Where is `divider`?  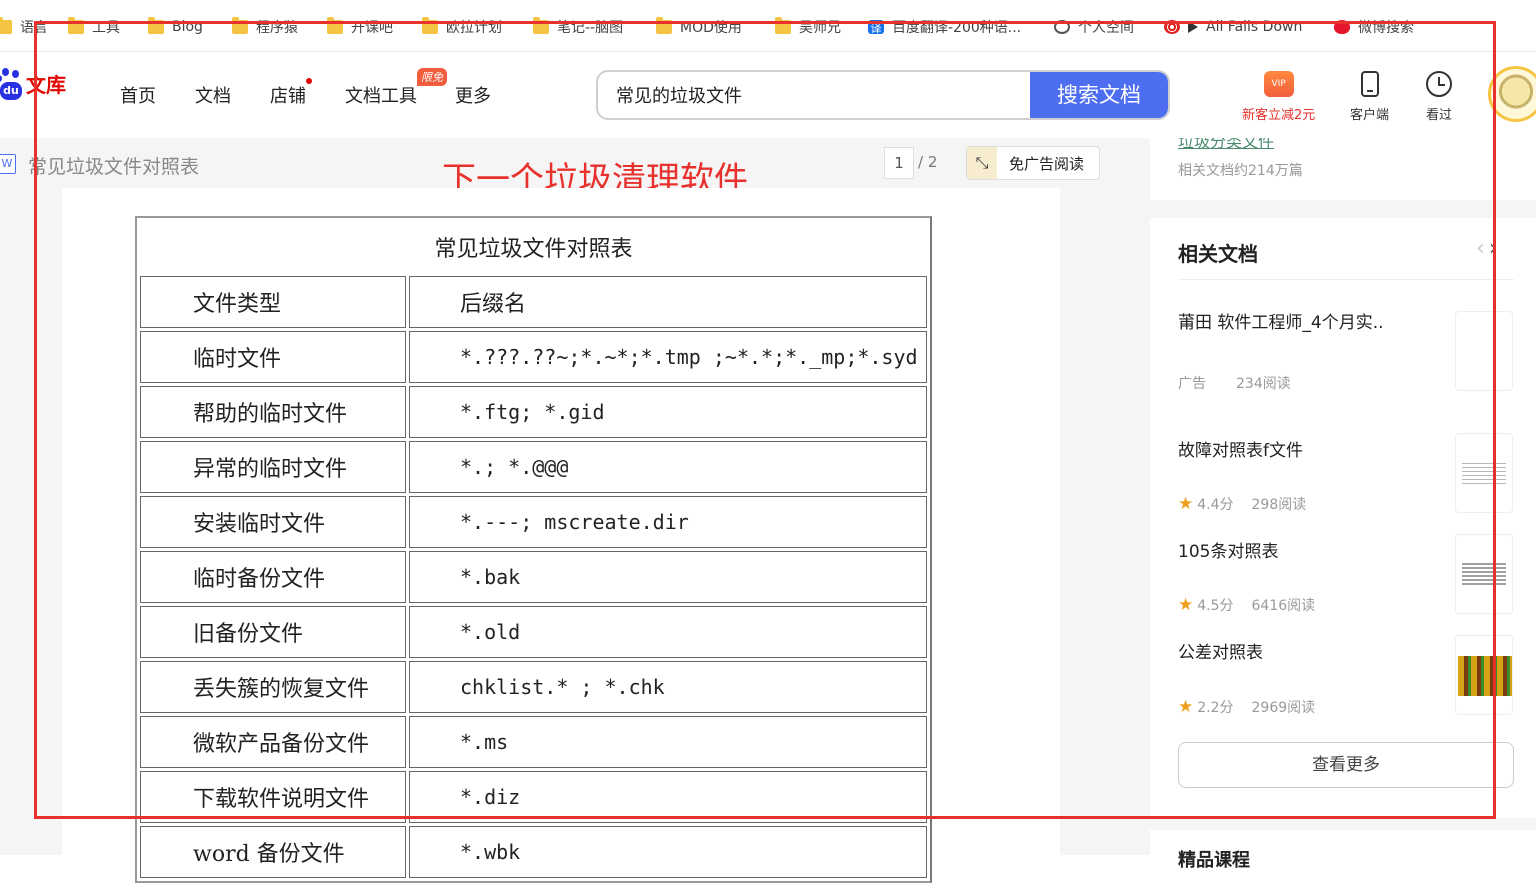 divider is located at coordinates (1346, 279).